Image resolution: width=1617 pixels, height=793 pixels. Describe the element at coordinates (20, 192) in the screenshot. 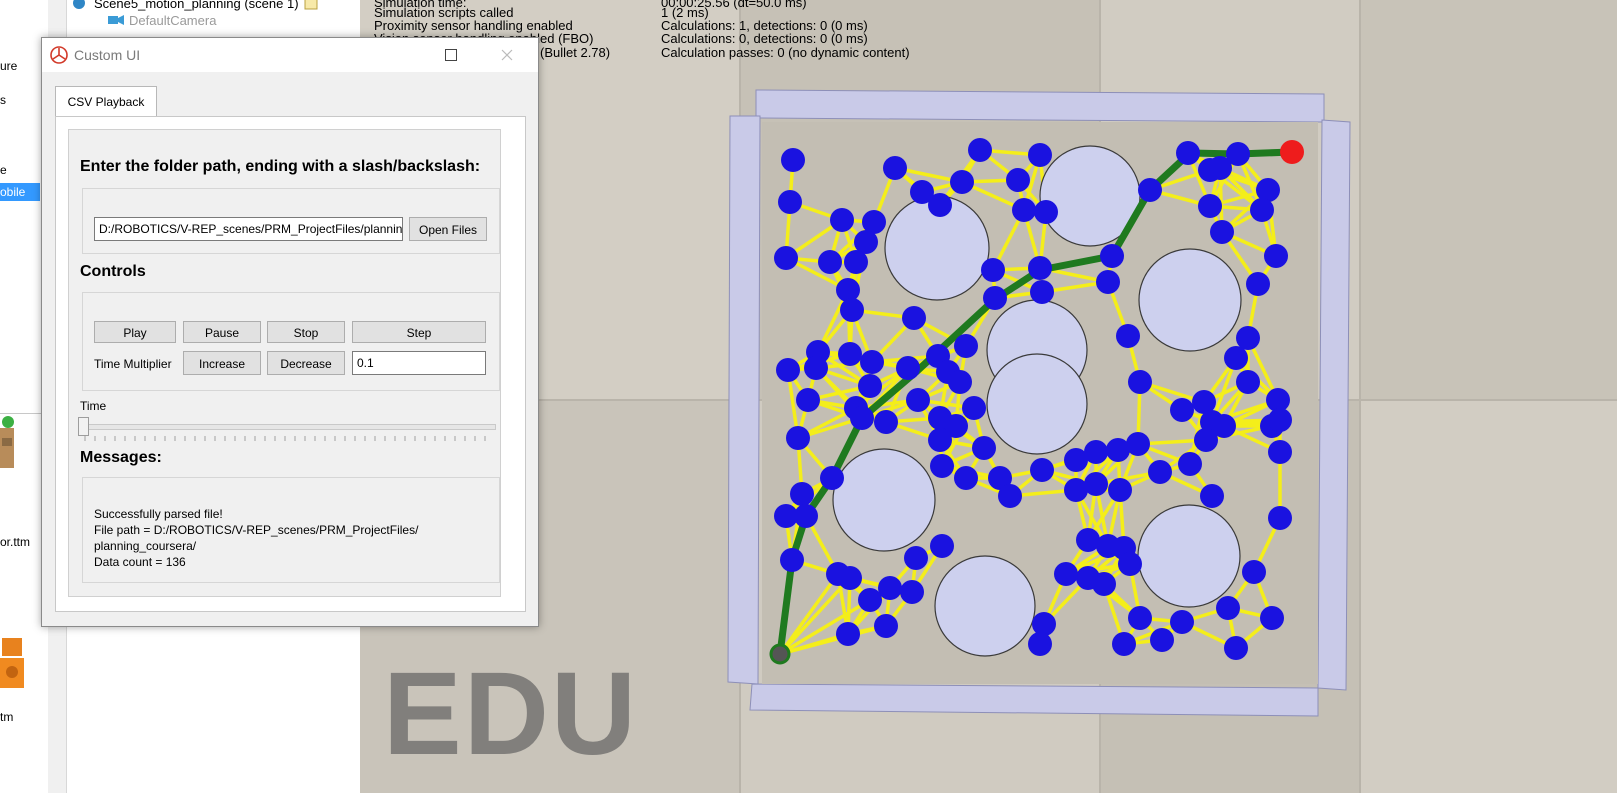

I see `browser-item-selected: obile` at that location.